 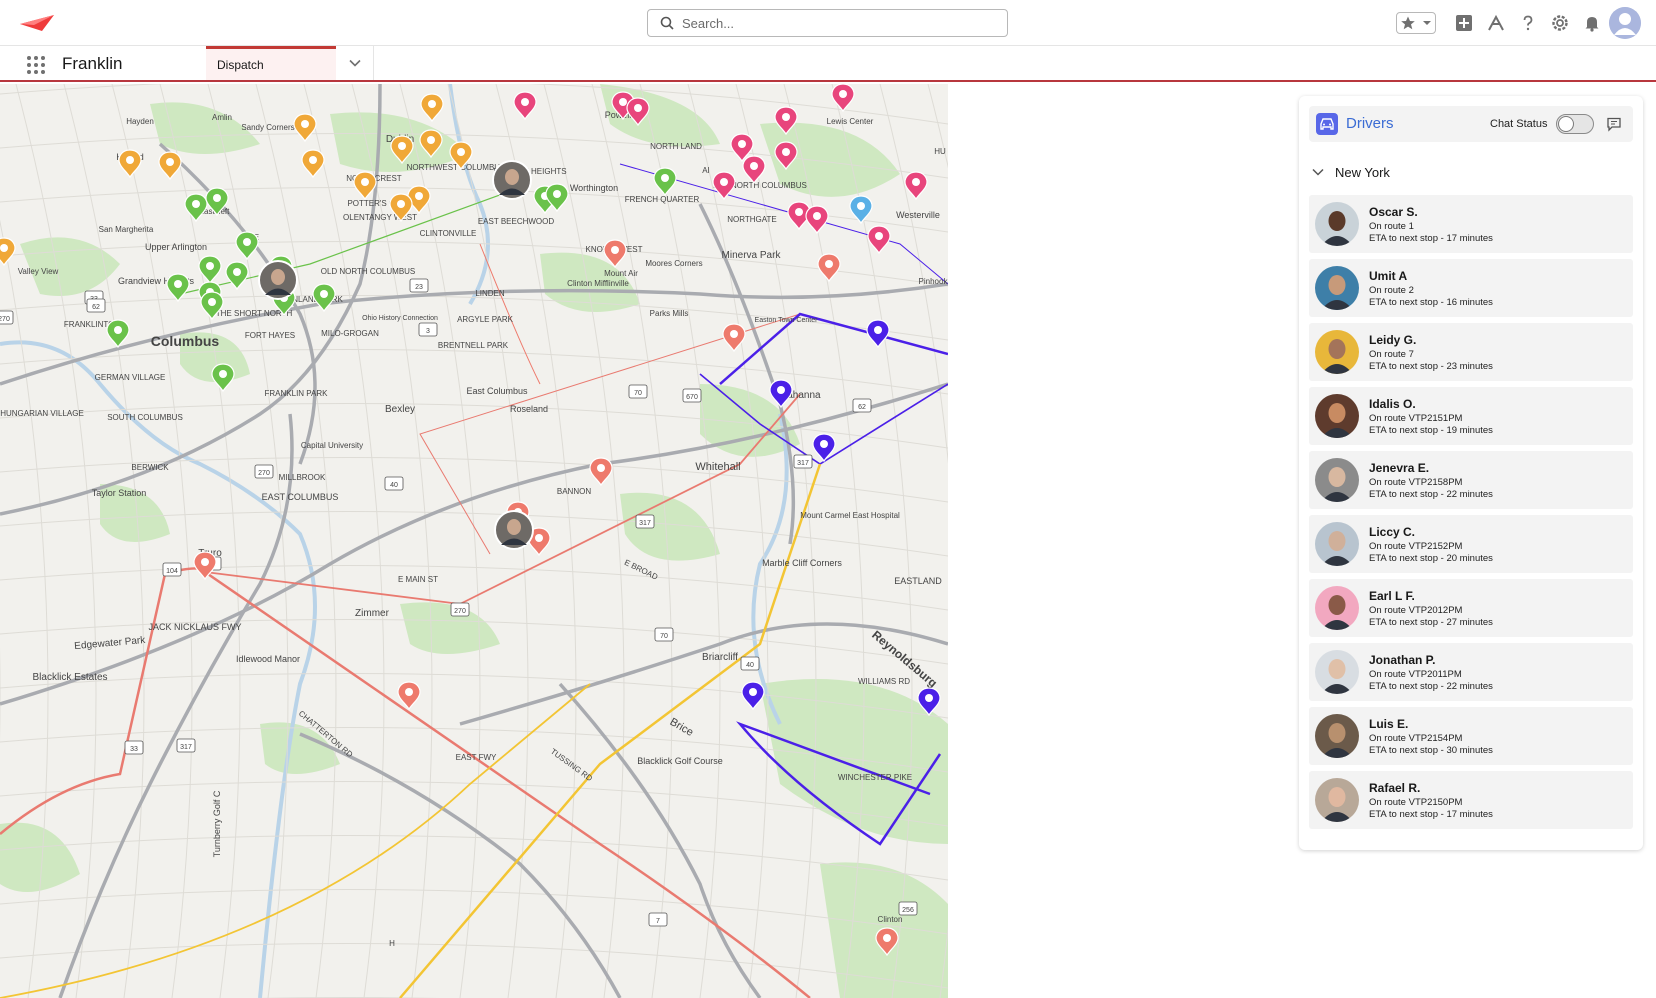 I want to click on tab-menu-button, so click(x=355, y=63).